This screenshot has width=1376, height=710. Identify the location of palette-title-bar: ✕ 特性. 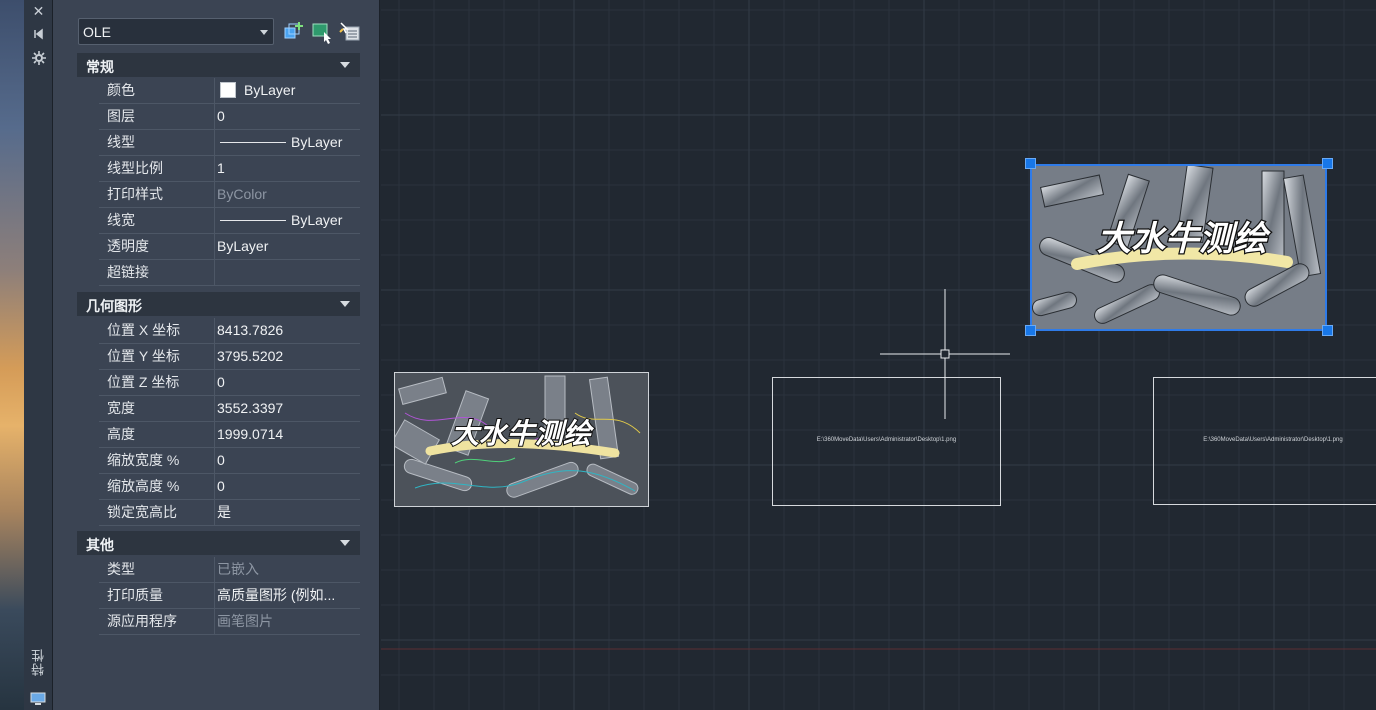
(38, 355).